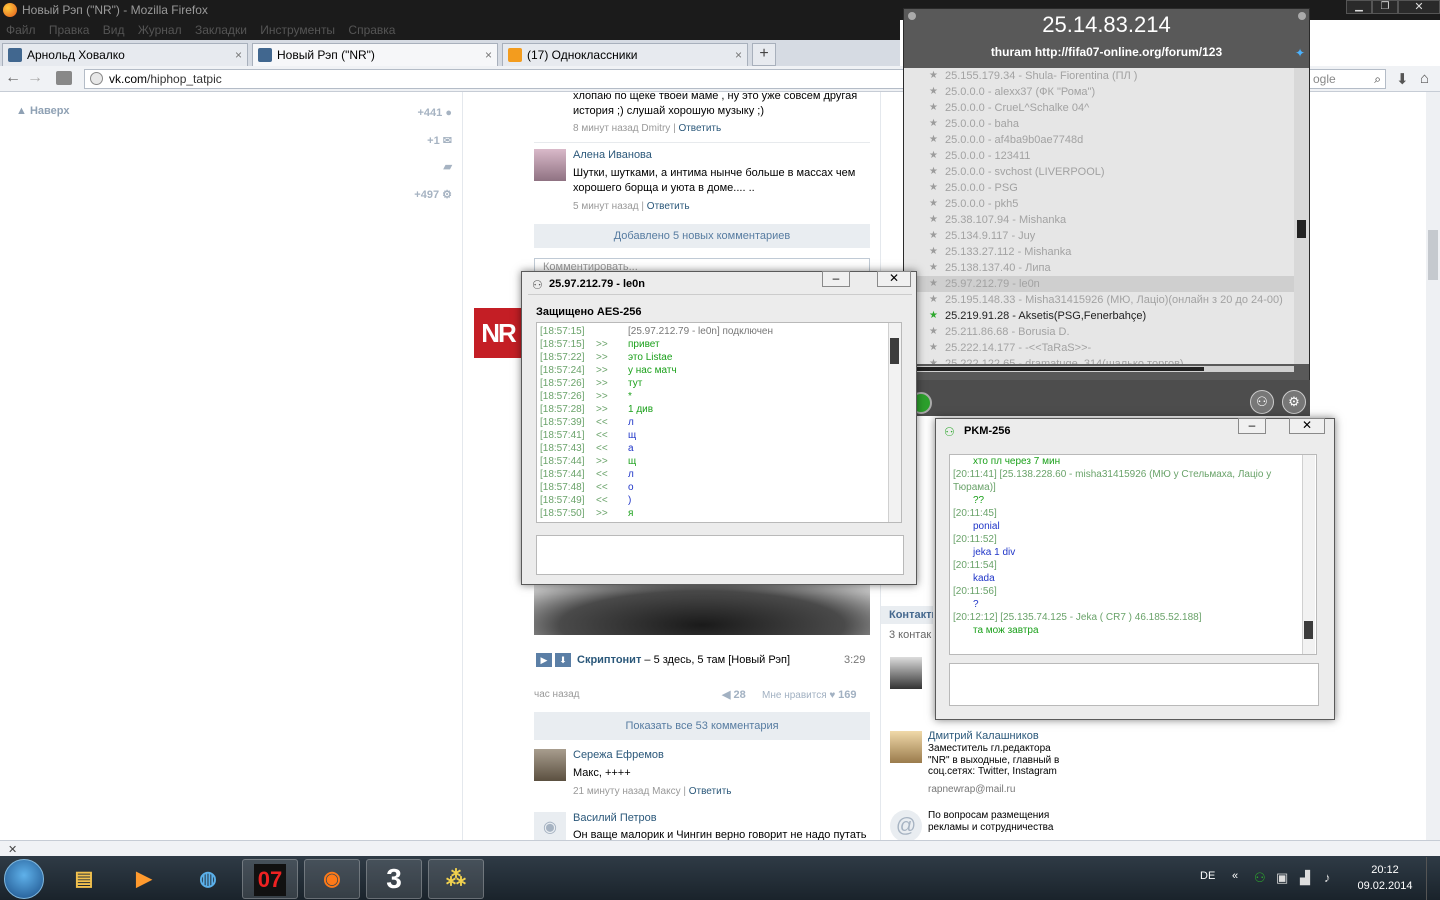  Describe the element at coordinates (1099, 92) in the screenshot. I see `peer-item: ★ 25.0.0.0 - alexx37 (ФК "Рома")` at that location.